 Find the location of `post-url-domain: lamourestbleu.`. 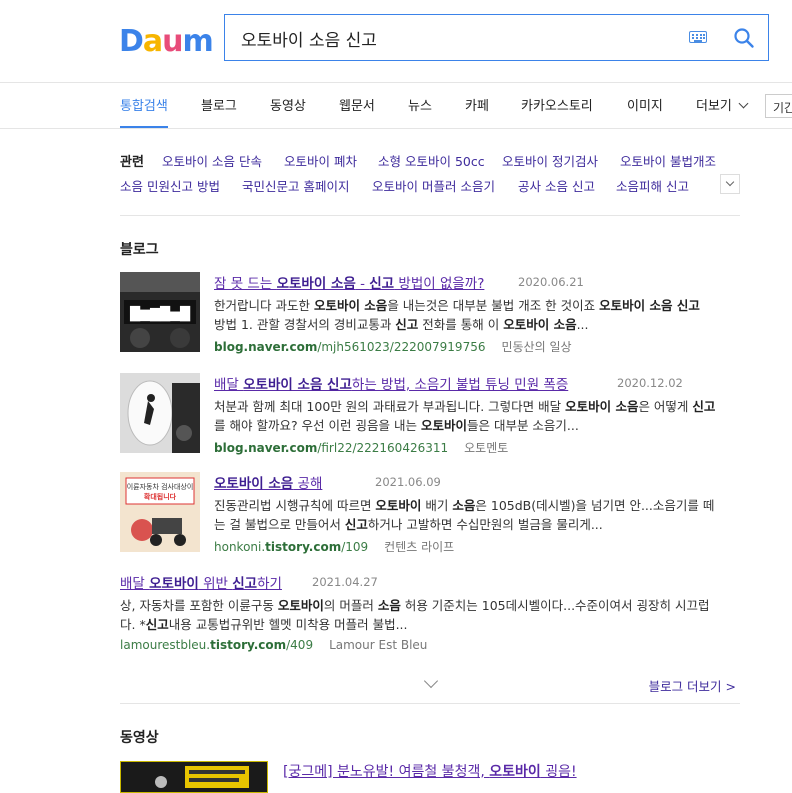

post-url-domain: lamourestbleu. is located at coordinates (165, 645).